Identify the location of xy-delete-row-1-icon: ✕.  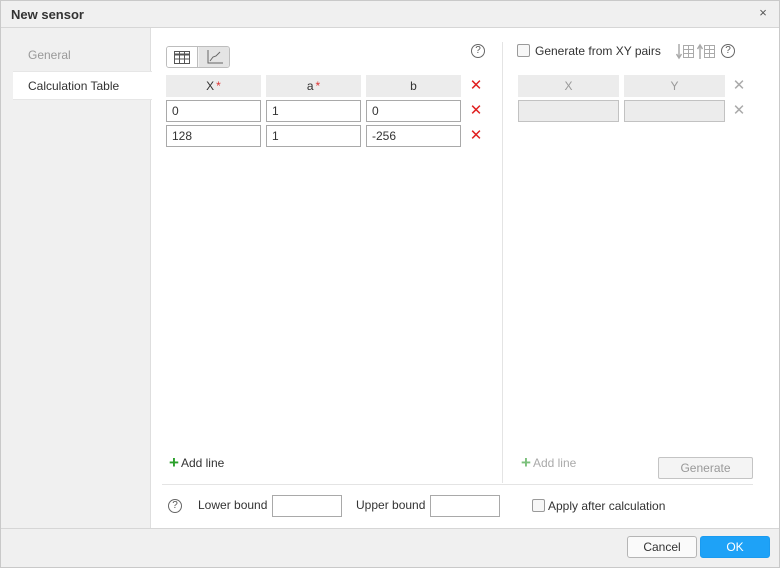
(739, 110).